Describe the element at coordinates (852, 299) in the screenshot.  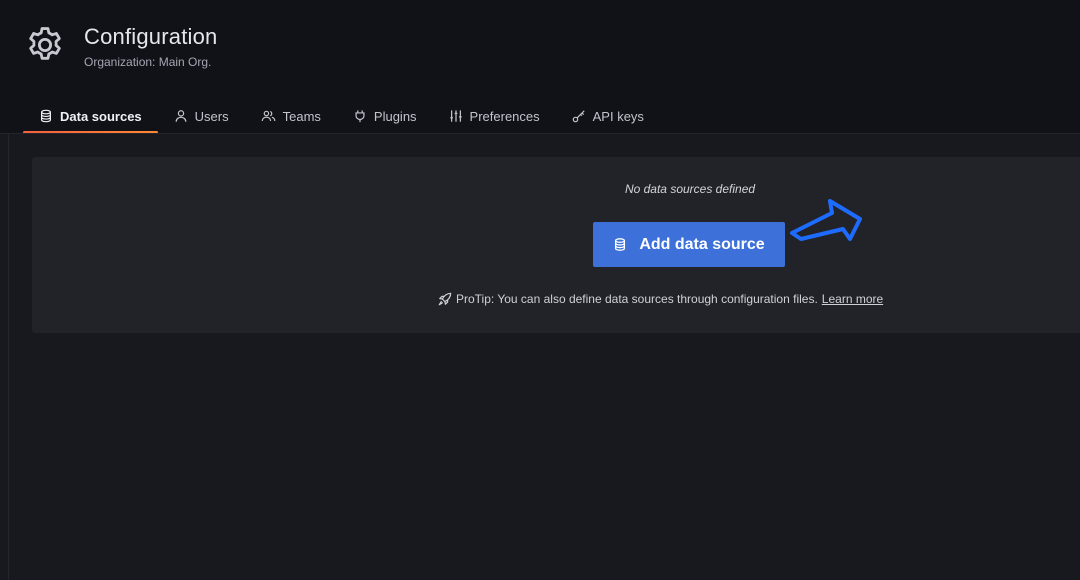
I see `learn-more-link: Learn more` at that location.